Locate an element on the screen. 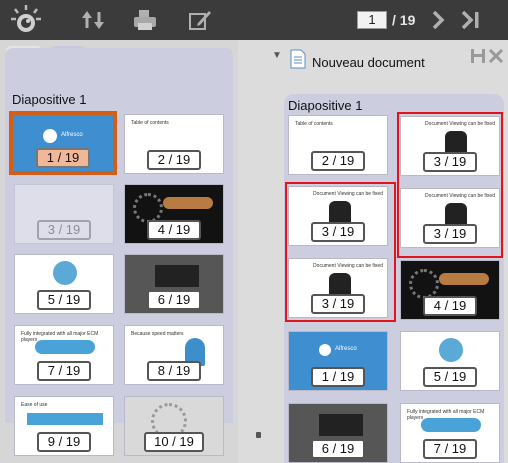  panel-divider is located at coordinates (253, 251).